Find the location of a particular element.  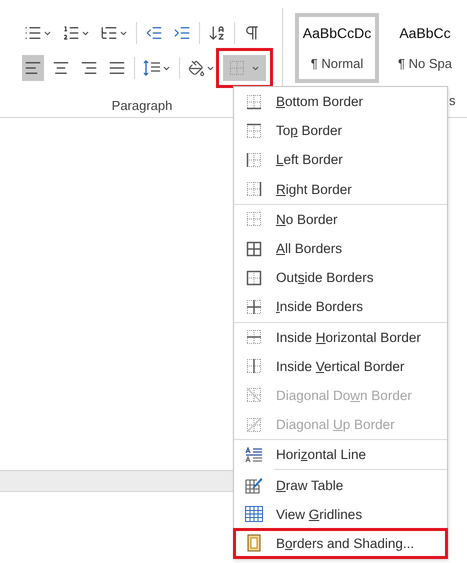

menu-item: Outside Borders is located at coordinates (340, 277).